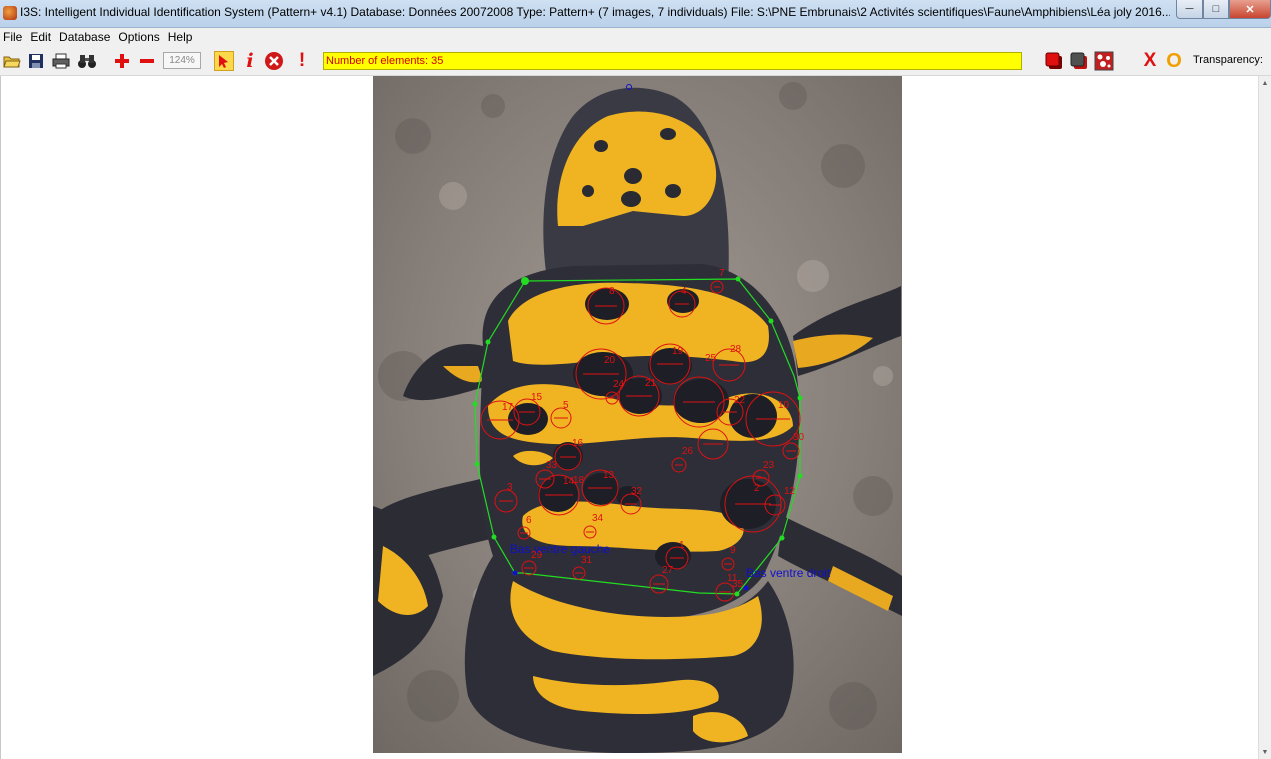 This screenshot has width=1271, height=759. Describe the element at coordinates (122, 61) in the screenshot. I see `zoom-in-icon` at that location.